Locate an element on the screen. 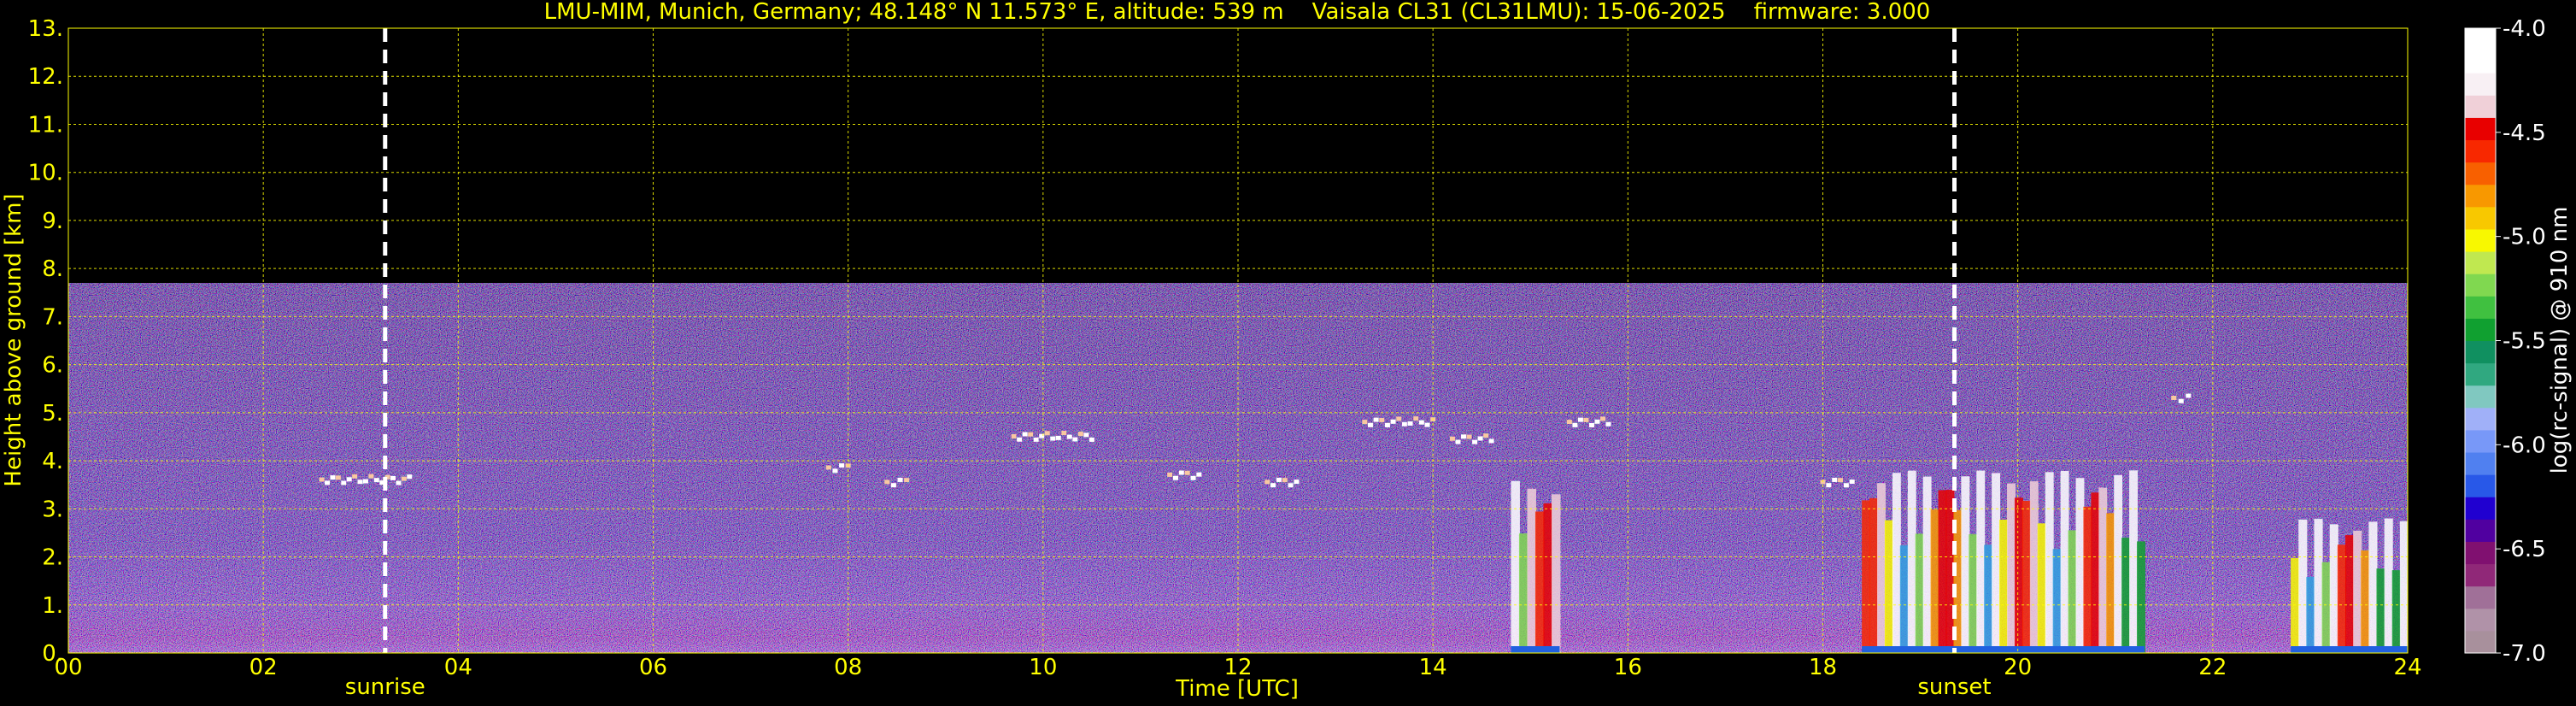 The image size is (2576, 706). colorbar-tick-label: -5.0 is located at coordinates (2524, 237).